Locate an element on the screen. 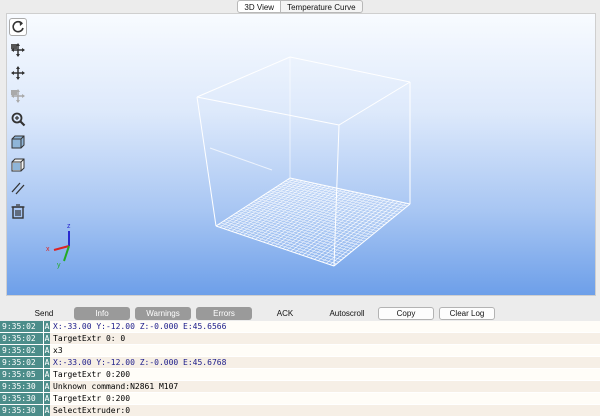 The image size is (600, 419). move-view-icon is located at coordinates (18, 50).